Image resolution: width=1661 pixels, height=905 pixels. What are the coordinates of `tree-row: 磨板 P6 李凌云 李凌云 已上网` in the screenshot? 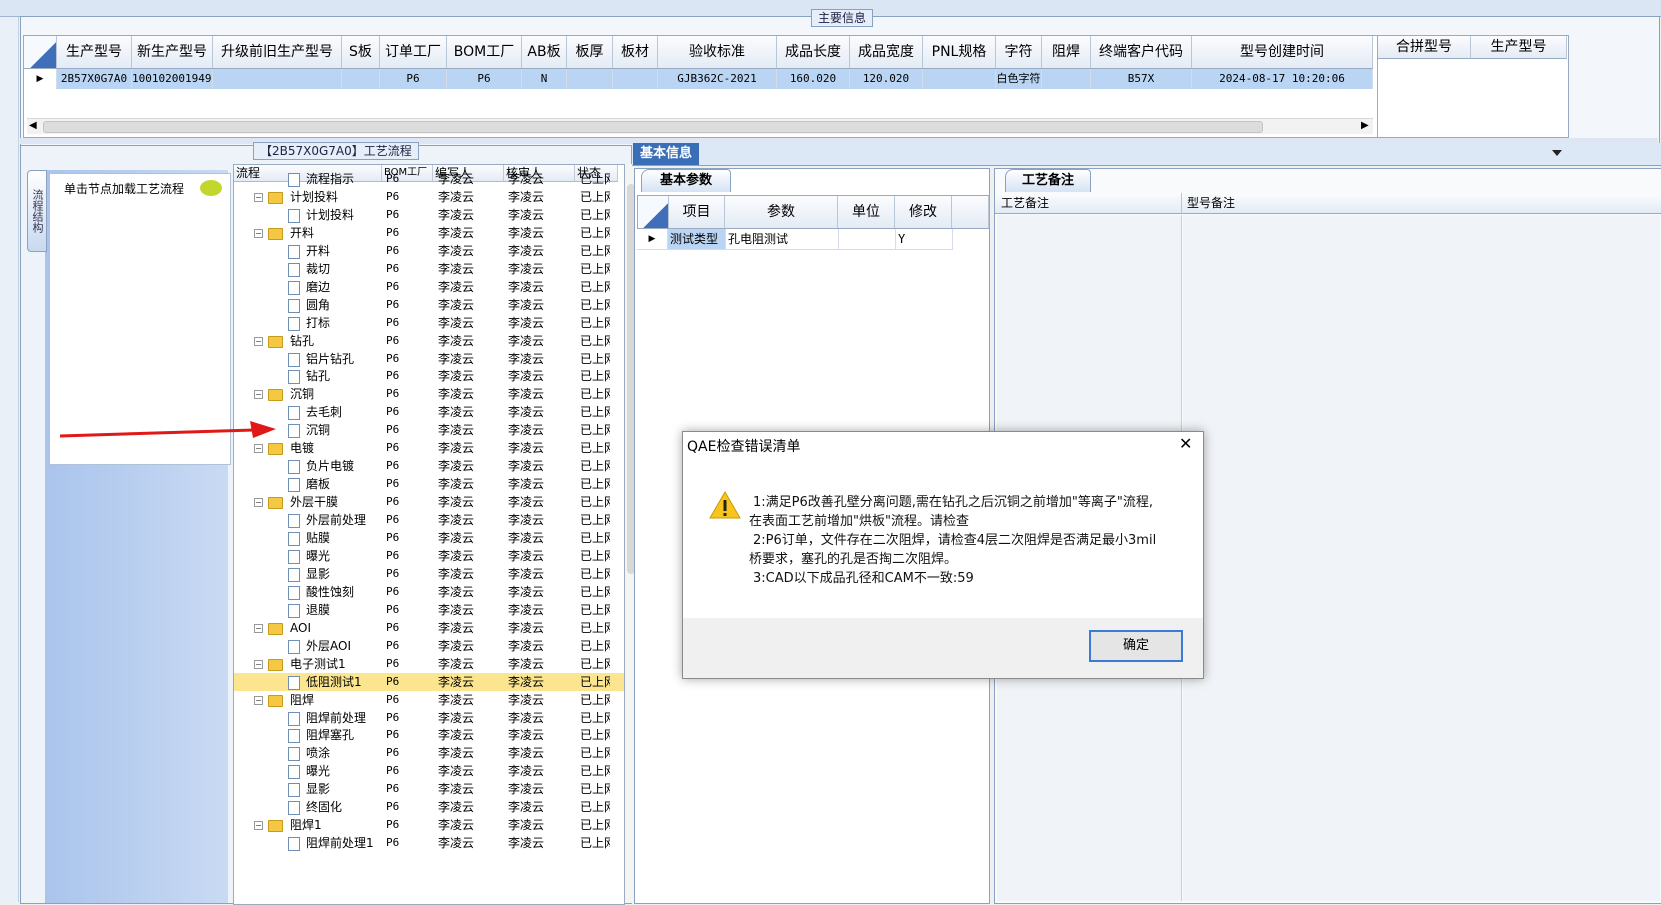 It's located at (429, 484).